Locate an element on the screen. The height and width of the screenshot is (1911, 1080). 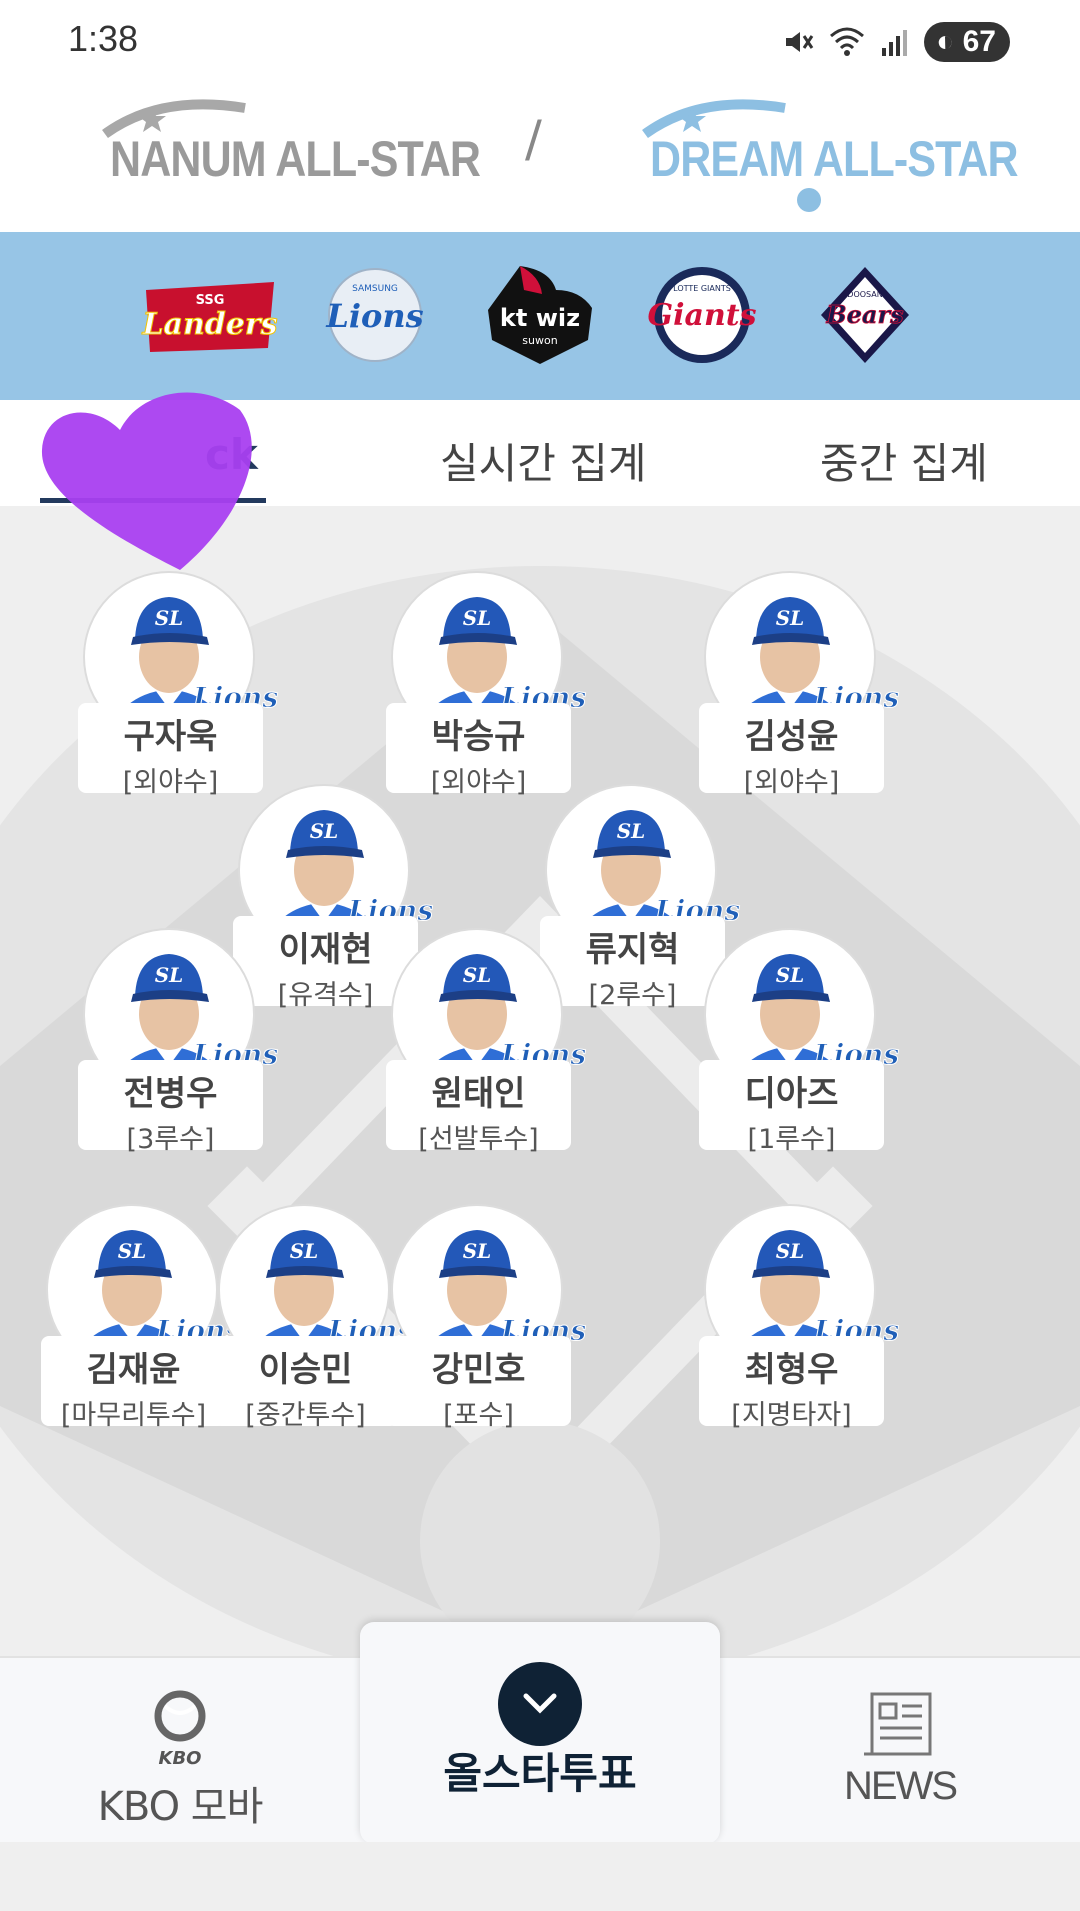
active-league-indicator is located at coordinates (809, 200).